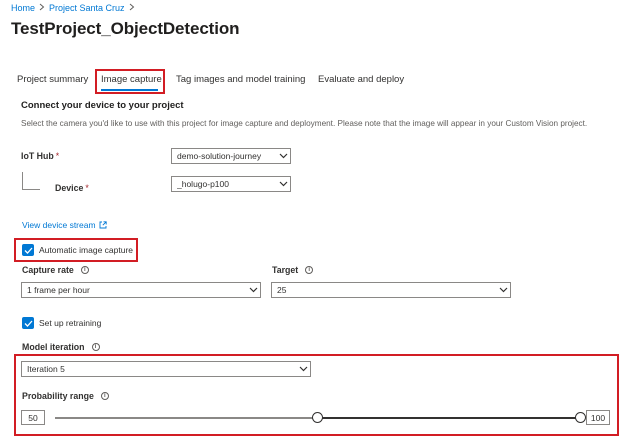 The width and height of the screenshot is (624, 446). What do you see at coordinates (240, 79) in the screenshot?
I see `tab-tag-images: Tag images and model training` at bounding box center [240, 79].